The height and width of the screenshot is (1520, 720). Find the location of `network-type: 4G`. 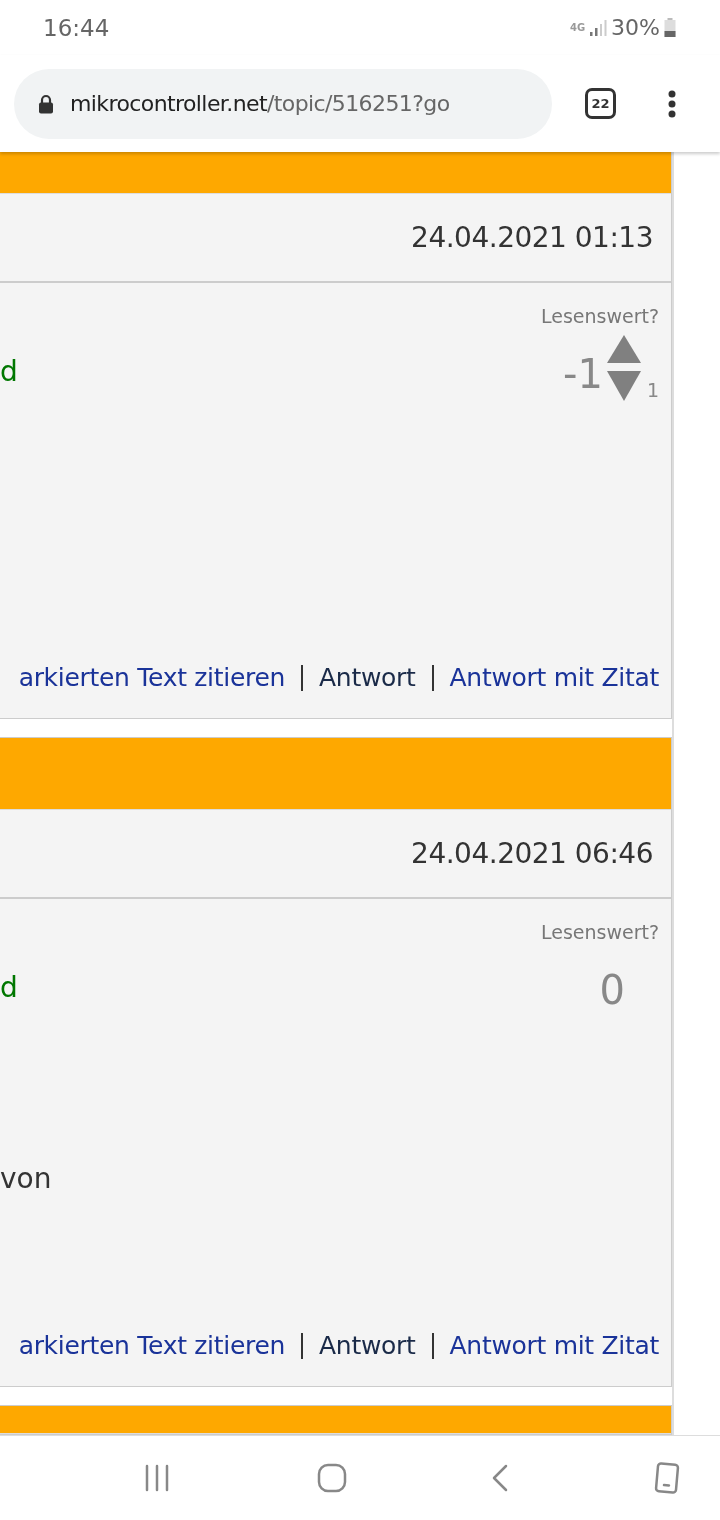

network-type: 4G is located at coordinates (577, 27).